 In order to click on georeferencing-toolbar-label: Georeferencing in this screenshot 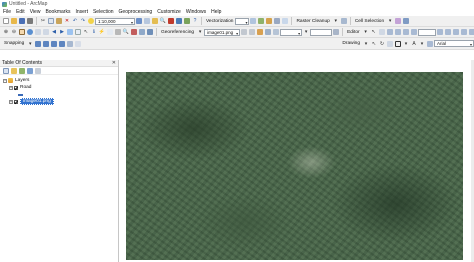, I will do `click(177, 32)`.